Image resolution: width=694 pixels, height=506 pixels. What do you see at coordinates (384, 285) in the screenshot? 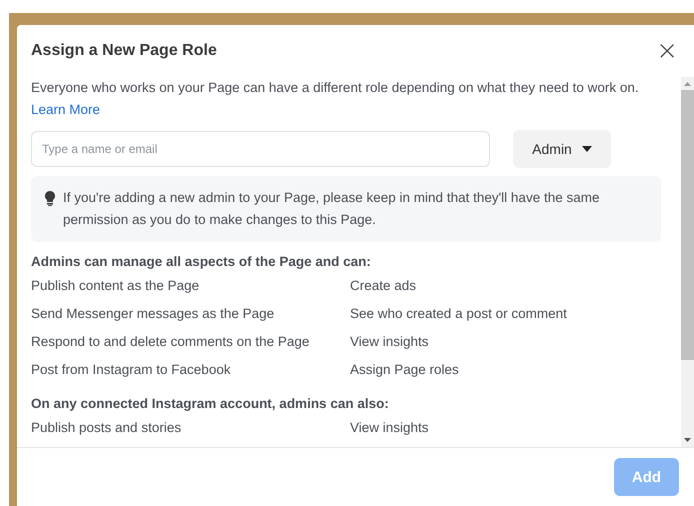
I see `permission-item: Create ads` at bounding box center [384, 285].